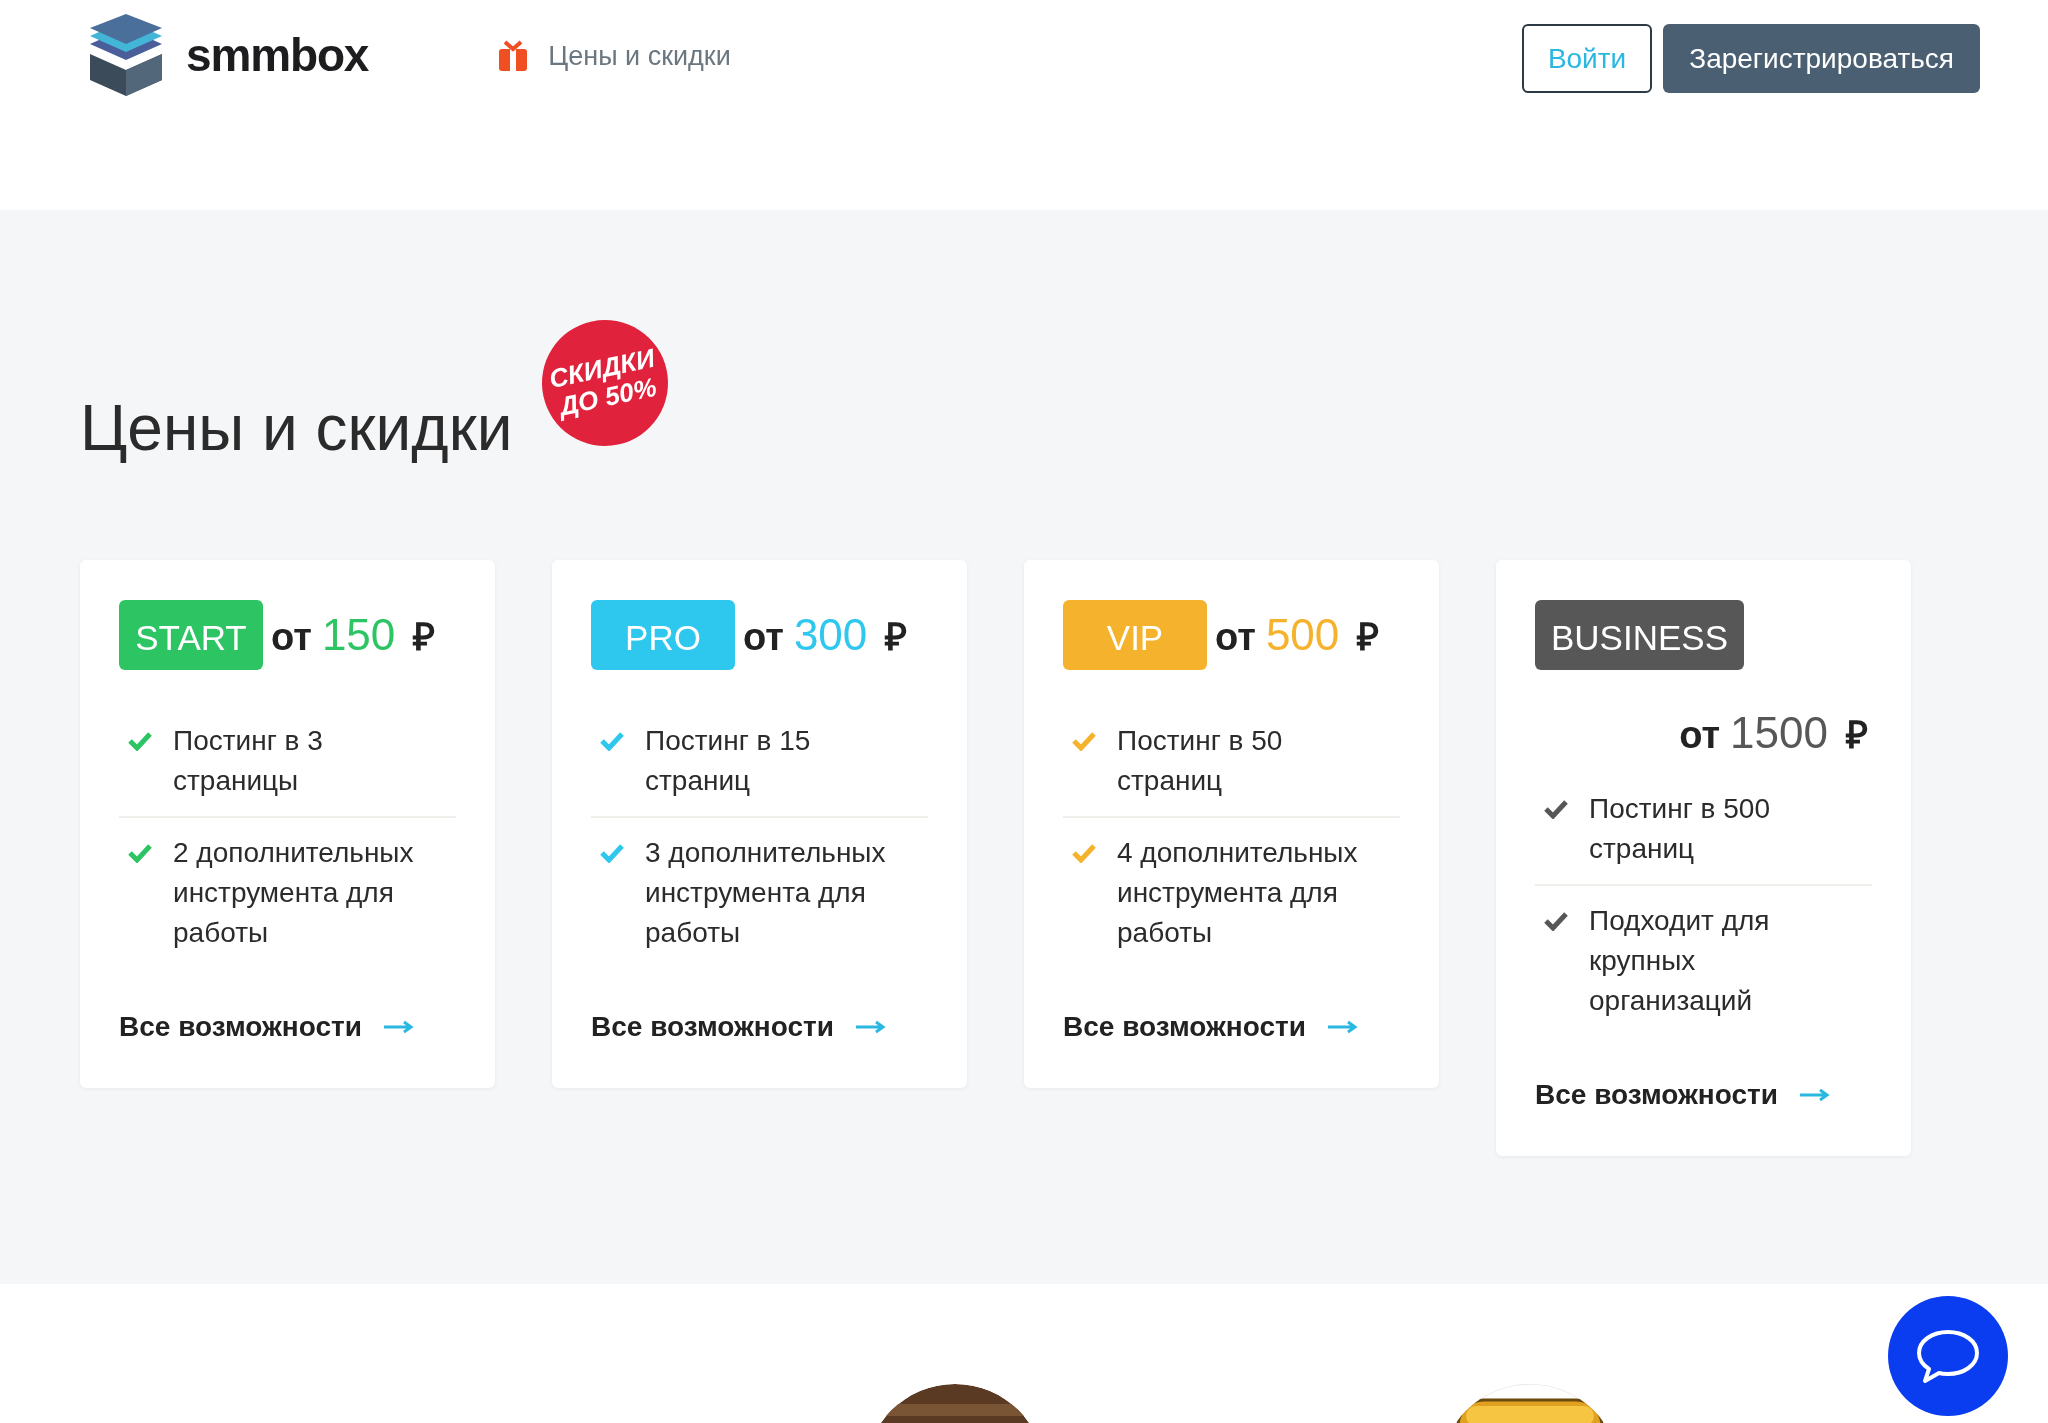 The image size is (2048, 1423). I want to click on section-title: Цены и скидки, so click(296, 428).